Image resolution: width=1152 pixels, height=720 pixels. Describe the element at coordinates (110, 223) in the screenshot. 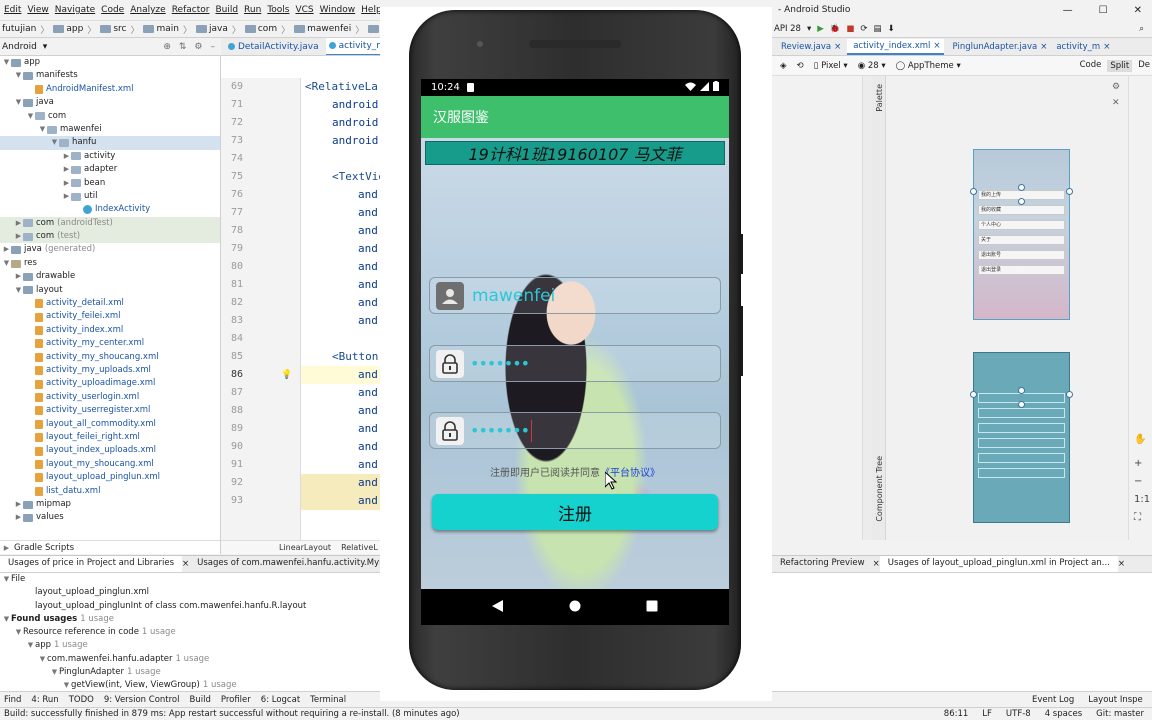

I see `tree-item: ▶ com (androidTest)` at that location.